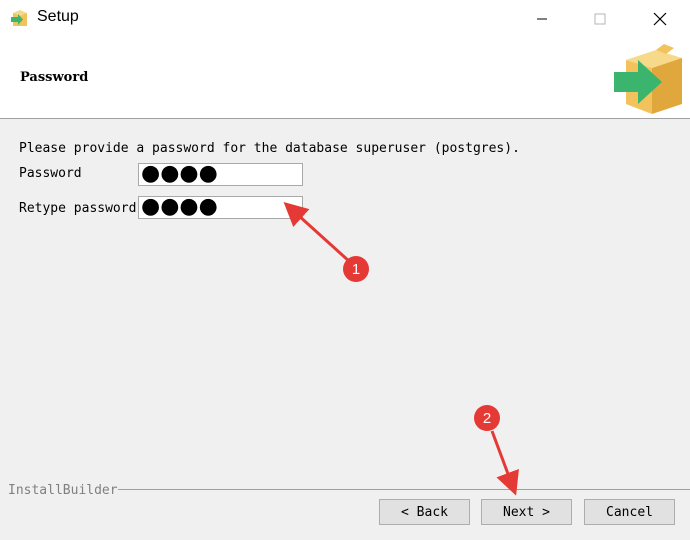  I want to click on annotation-badge-1: 1, so click(356, 269).